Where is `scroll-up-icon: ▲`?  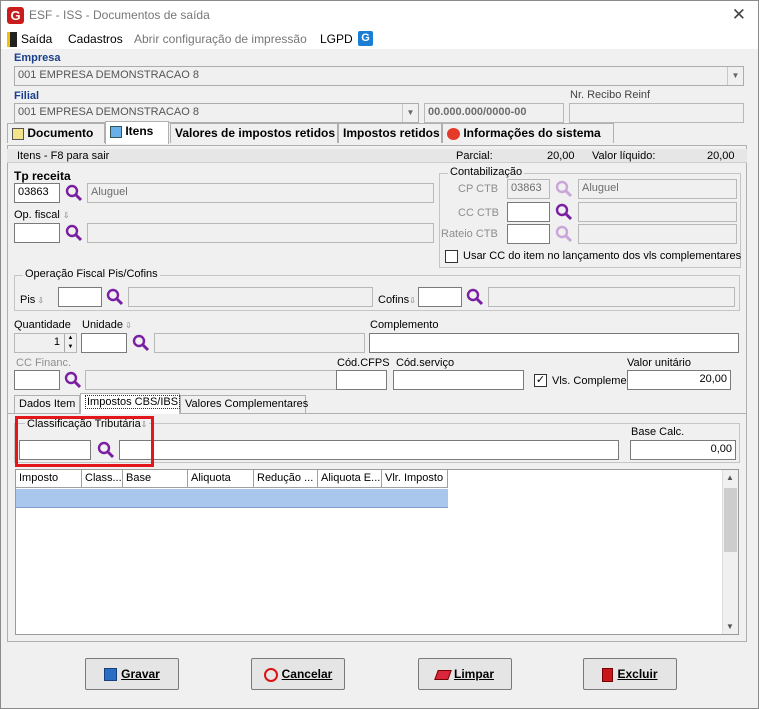
scroll-up-icon: ▲ is located at coordinates (730, 477).